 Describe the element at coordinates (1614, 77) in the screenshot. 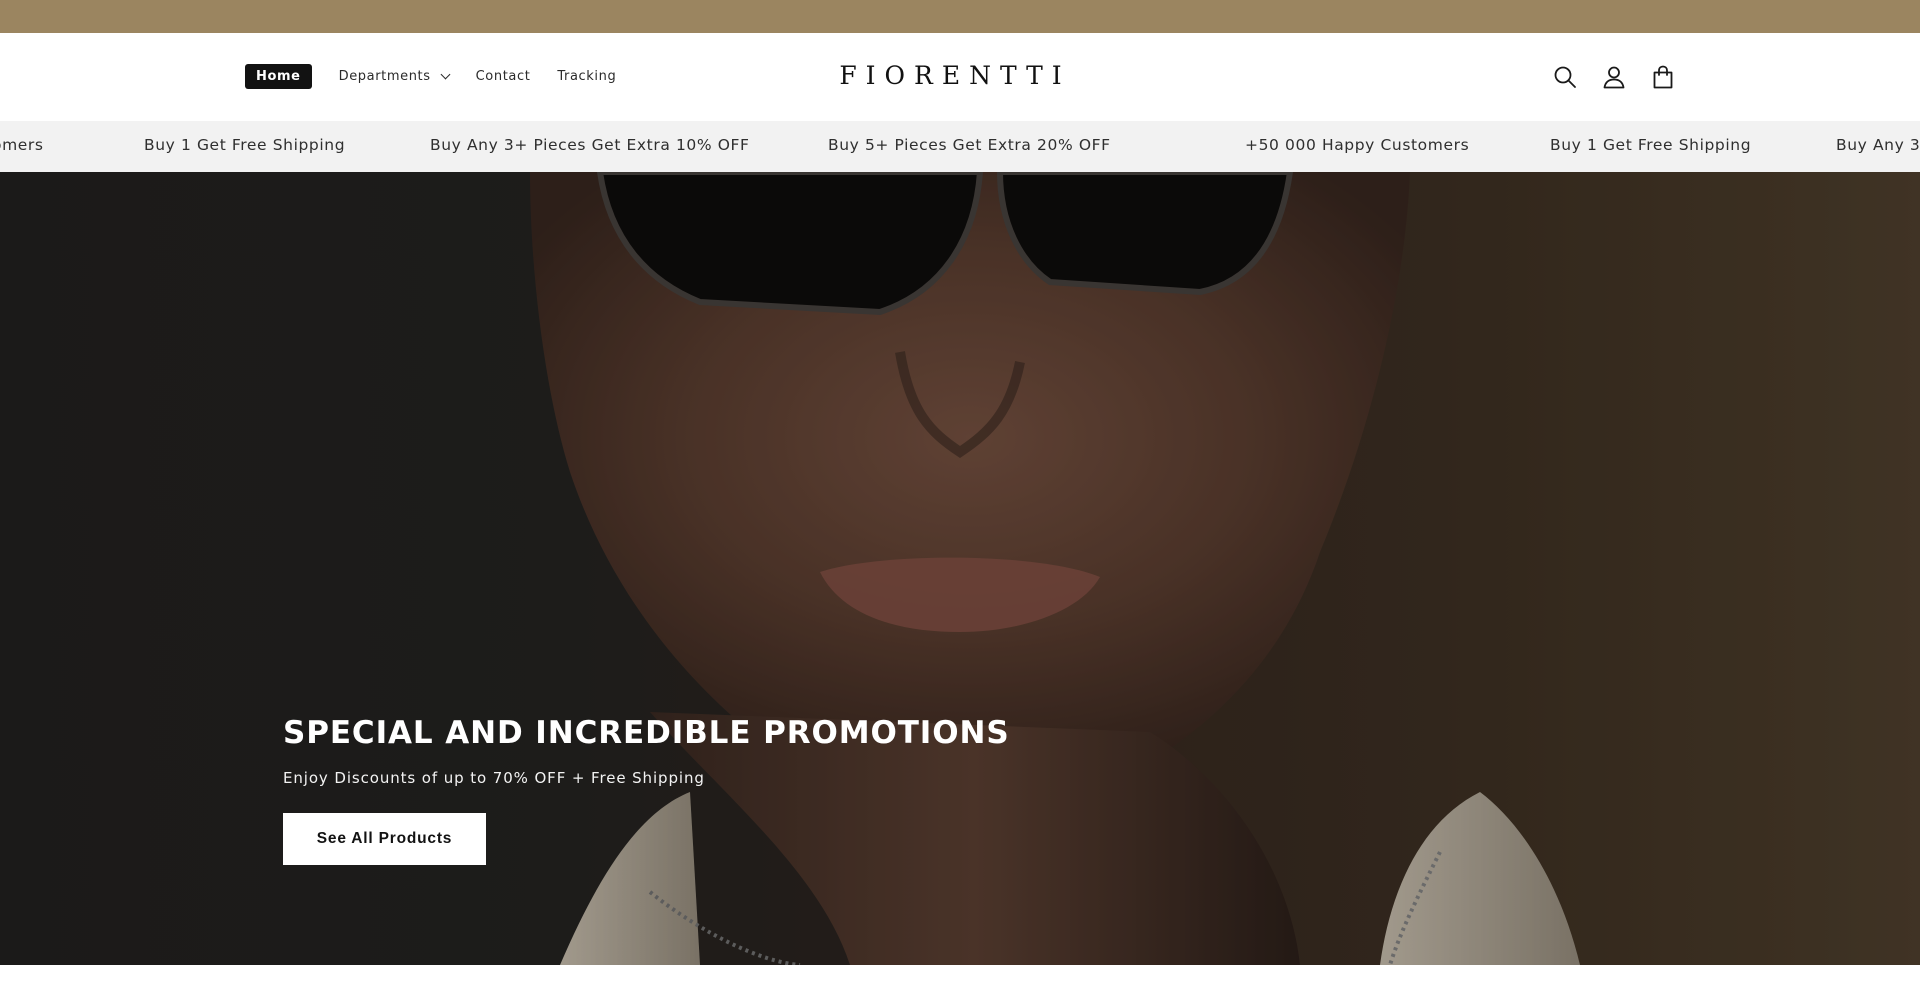

I see `account-icon` at that location.